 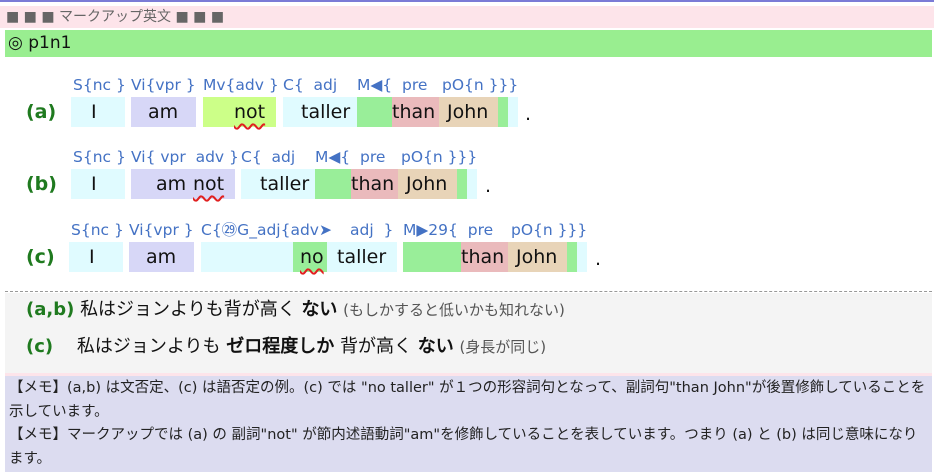 I want to click on translation-text: 背が高く, so click(x=375, y=346).